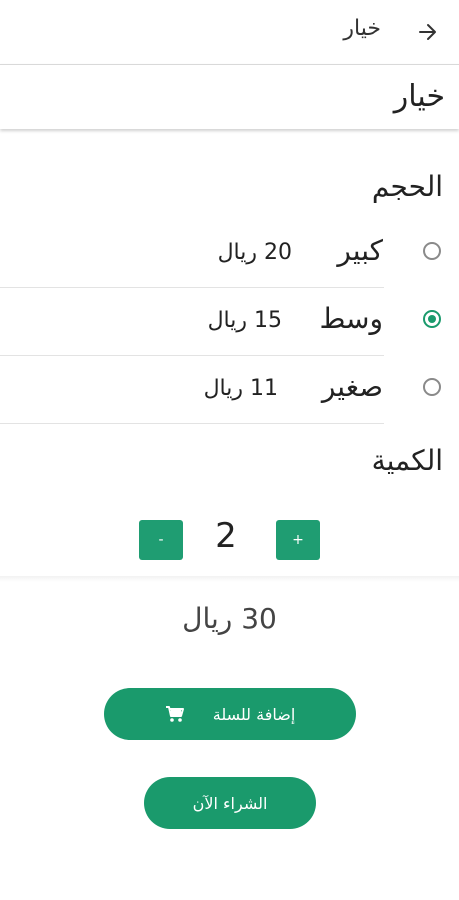  What do you see at coordinates (254, 714) in the screenshot?
I see `add-to-cart-label: إضافة للسلة` at bounding box center [254, 714].